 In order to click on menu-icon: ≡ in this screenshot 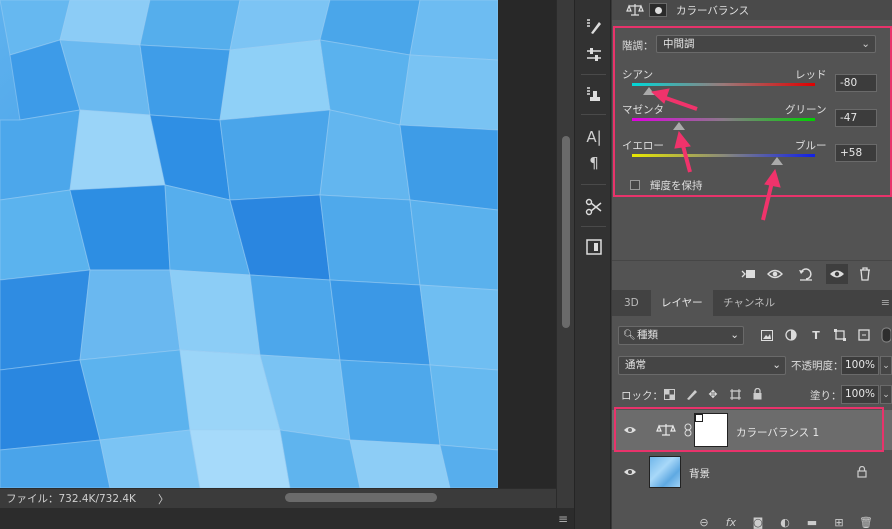, I will do `click(563, 519)`.